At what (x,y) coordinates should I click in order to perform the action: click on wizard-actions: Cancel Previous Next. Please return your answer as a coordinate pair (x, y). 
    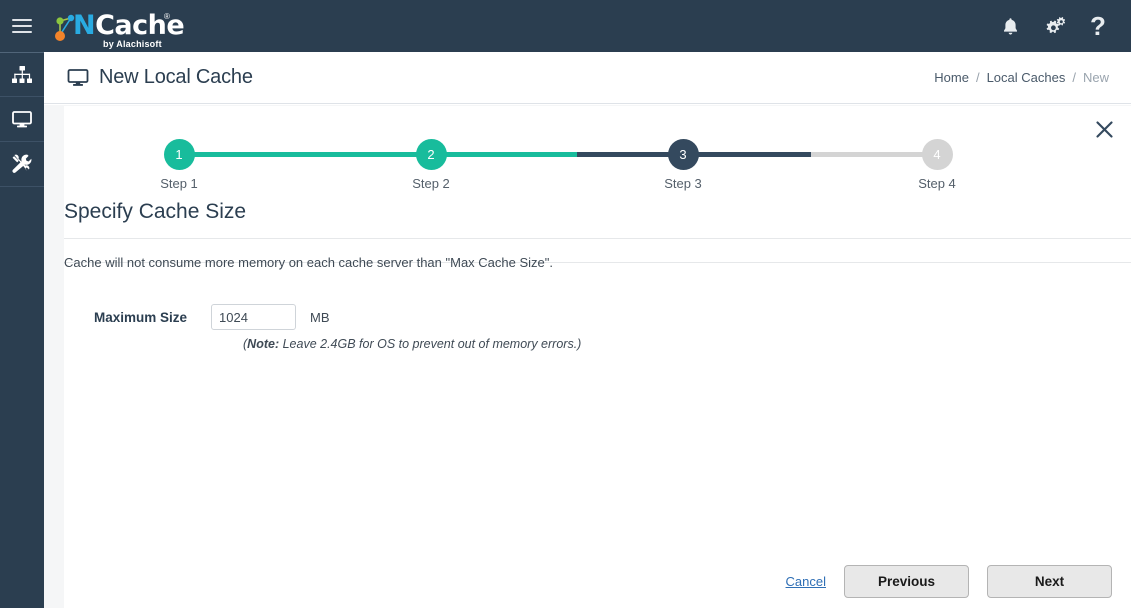
    Looking at the image, I should click on (949, 581).